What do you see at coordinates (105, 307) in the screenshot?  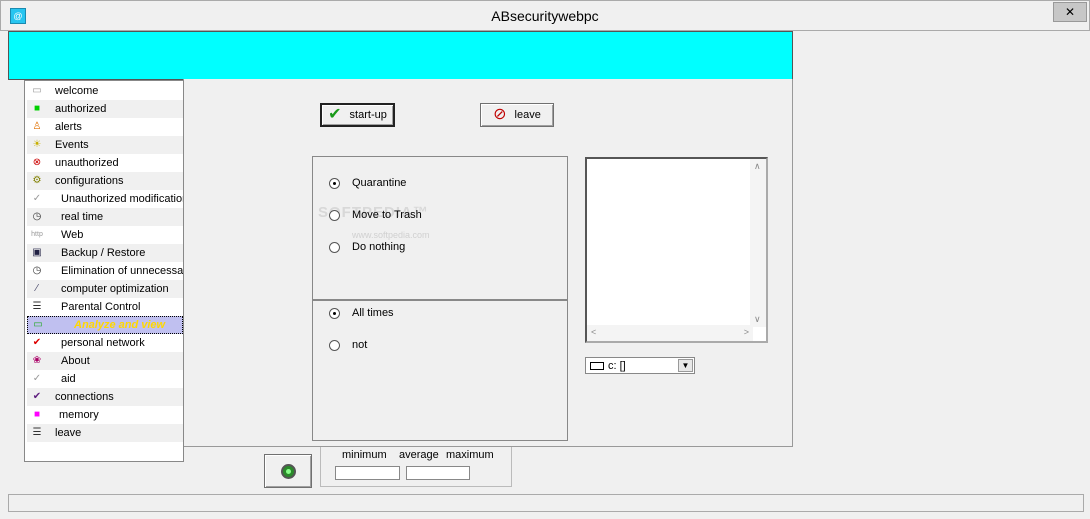 I see `sidebar-item-parental-control: ☰ Parental Control` at bounding box center [105, 307].